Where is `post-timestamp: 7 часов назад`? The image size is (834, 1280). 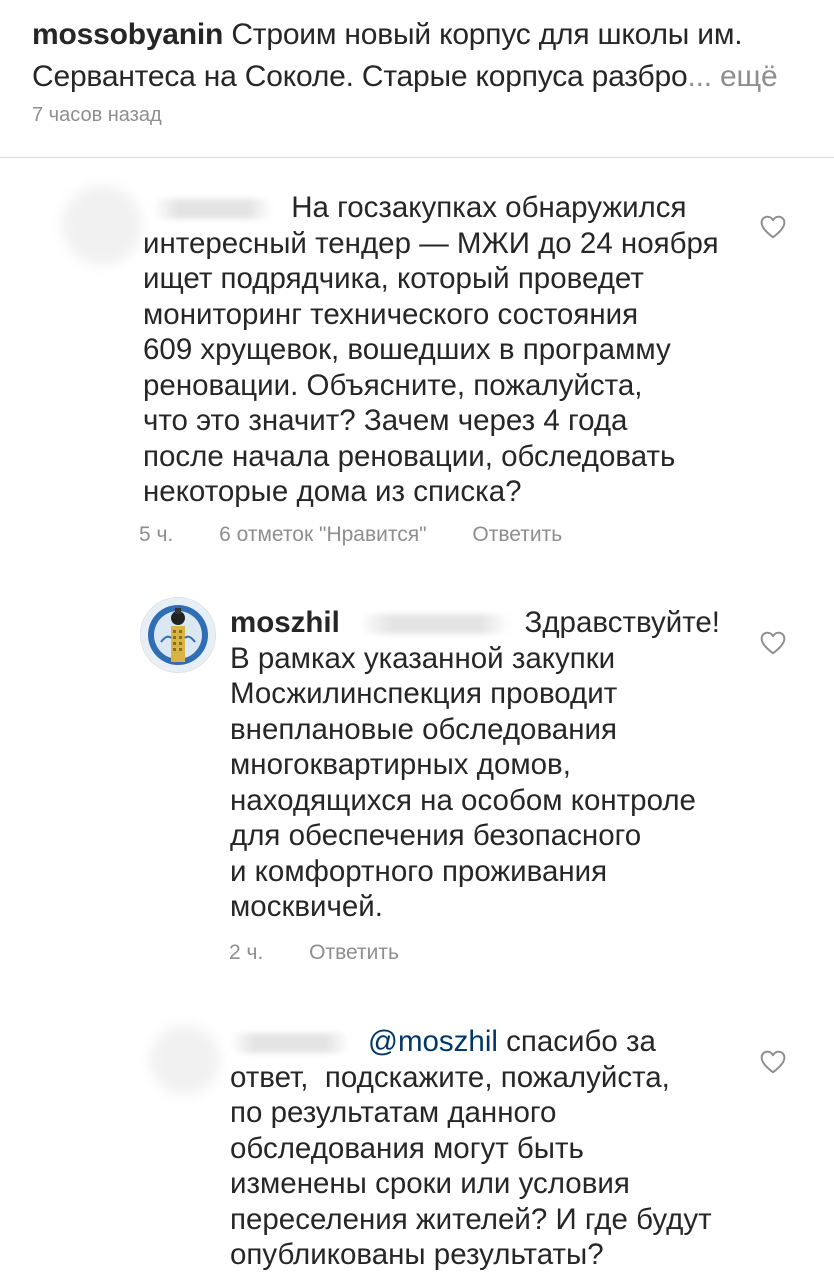 post-timestamp: 7 часов назад is located at coordinates (97, 115).